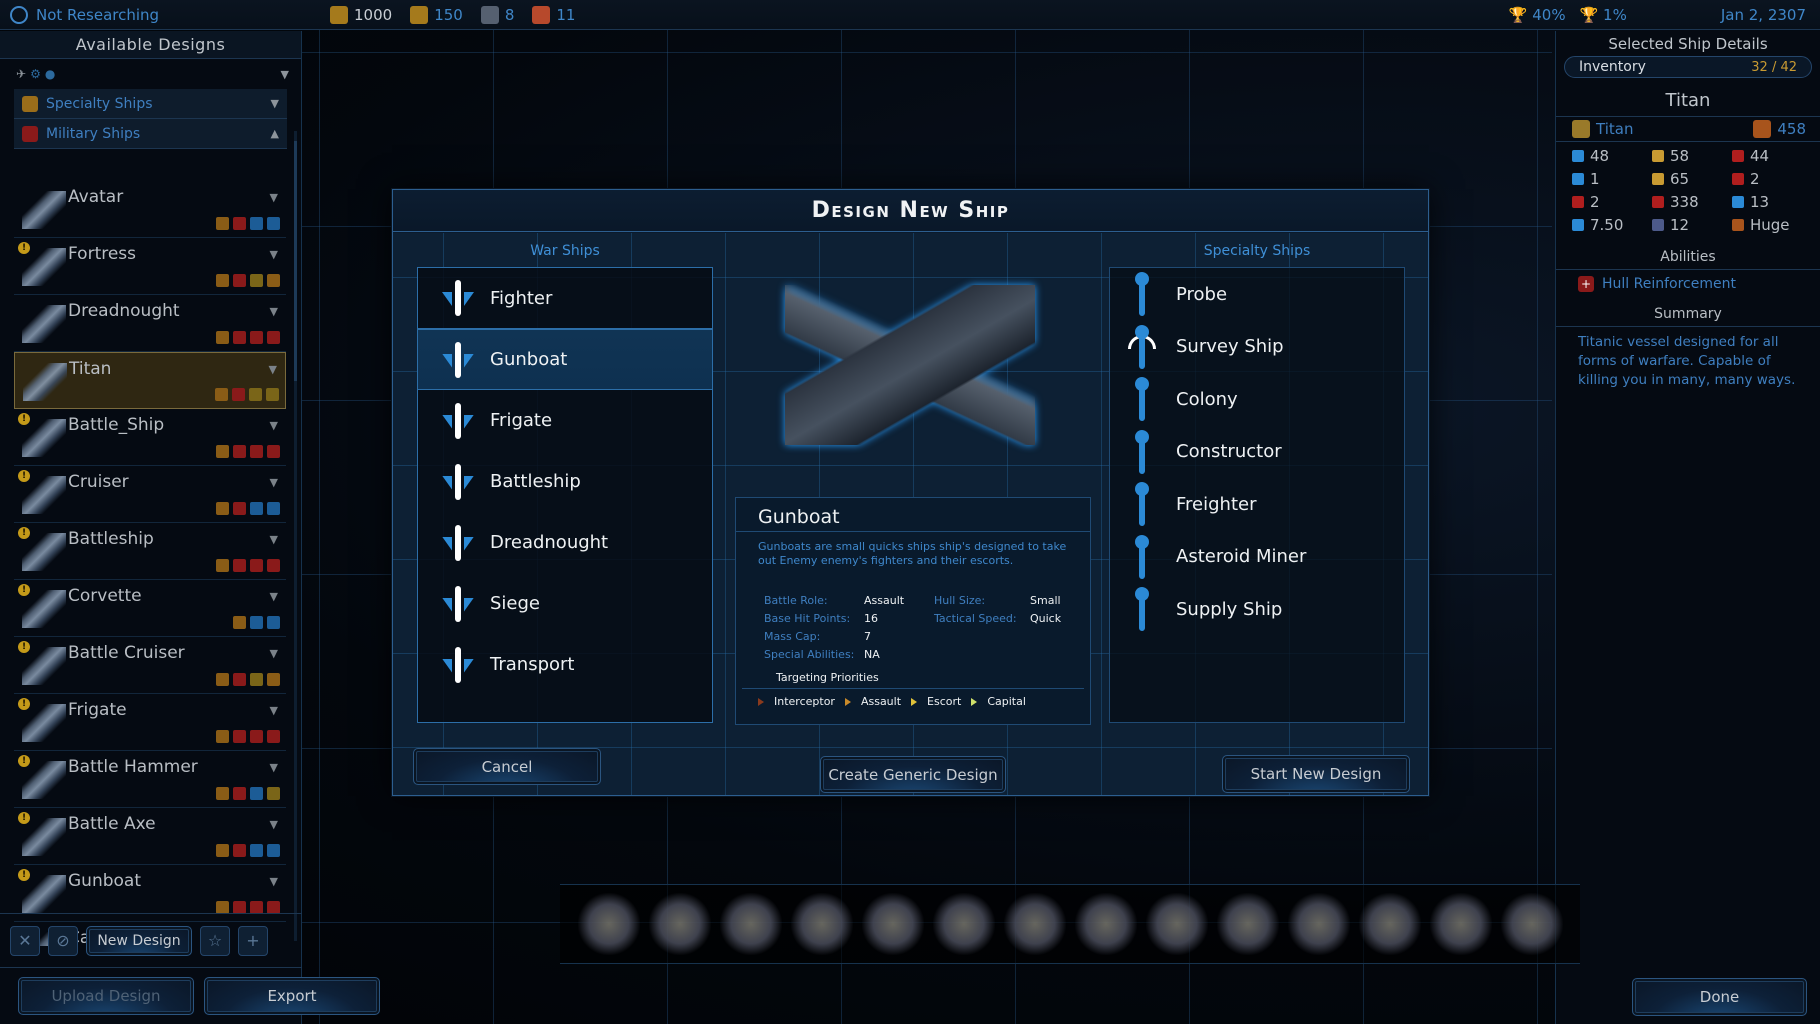  I want to click on specialty-ship-option: Colony, so click(1257, 399).